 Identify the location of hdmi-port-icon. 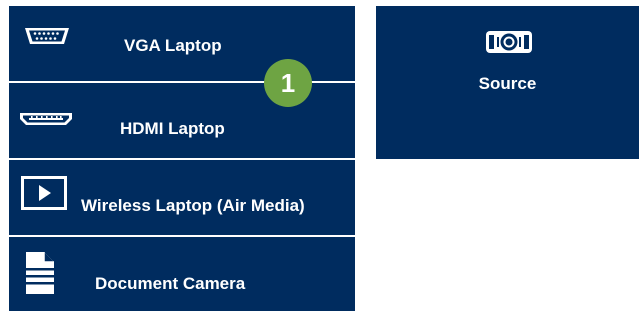
(46, 119).